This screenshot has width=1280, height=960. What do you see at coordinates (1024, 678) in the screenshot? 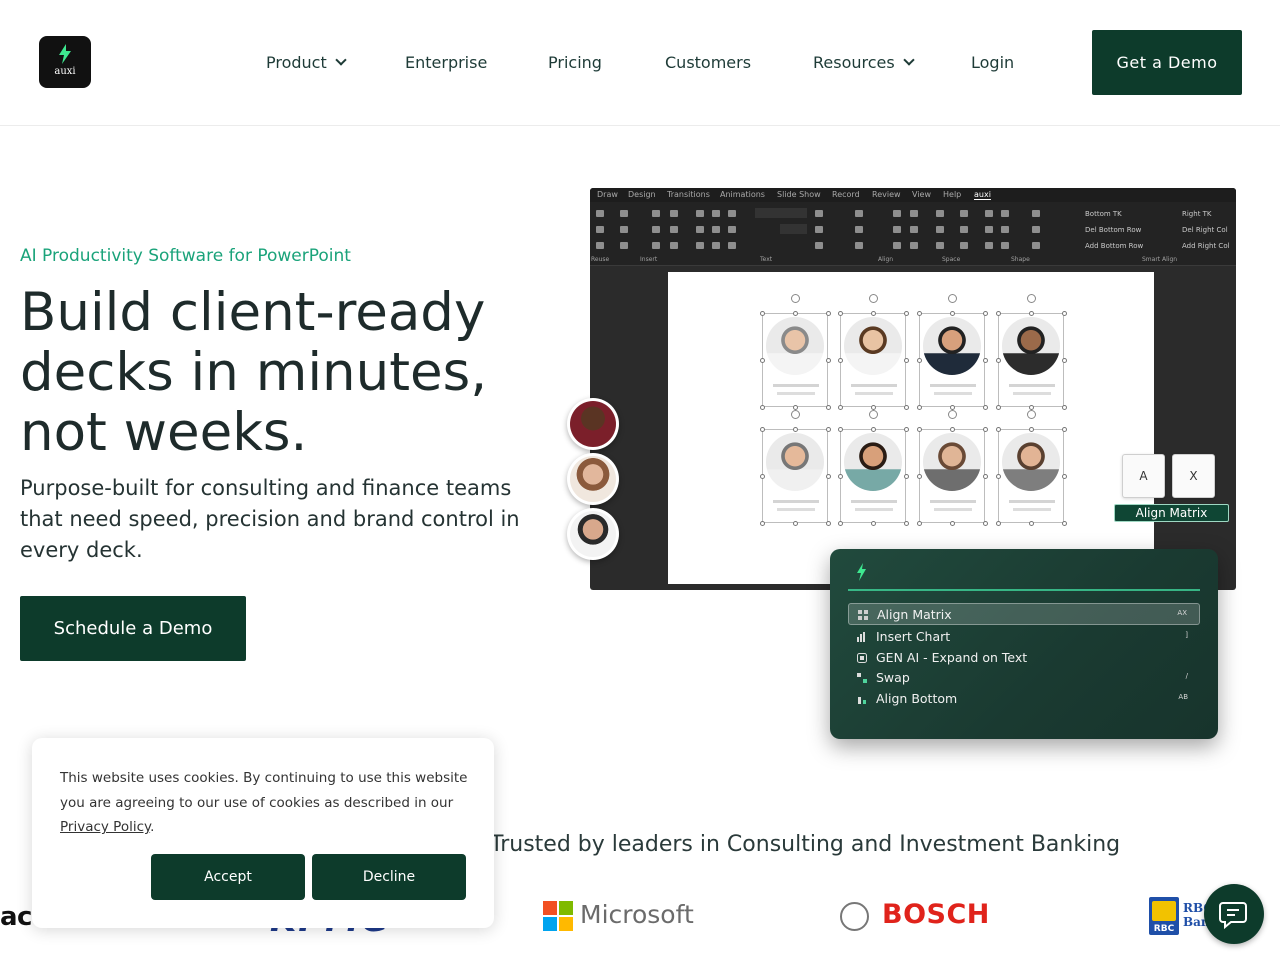
I see `palette-item-swap: Swap /` at bounding box center [1024, 678].